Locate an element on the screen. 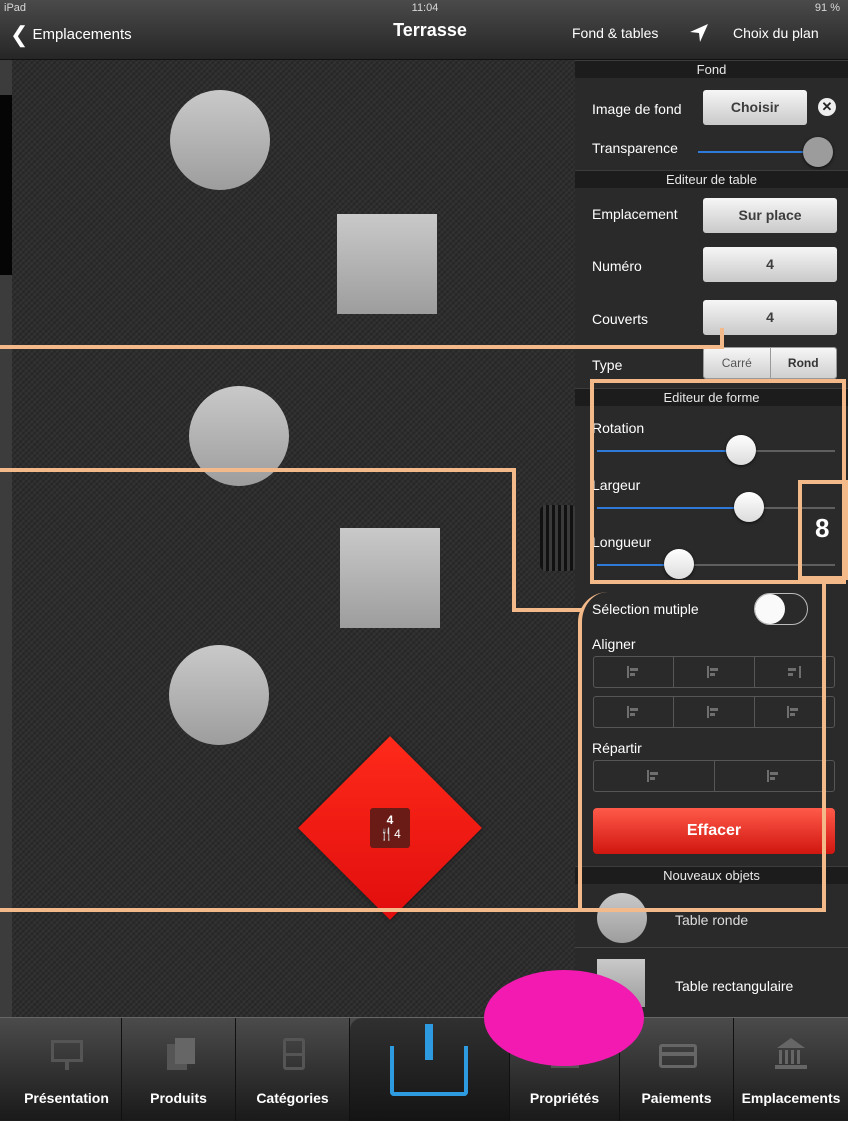 This screenshot has height=1121, width=848. type-label: Type is located at coordinates (607, 365).